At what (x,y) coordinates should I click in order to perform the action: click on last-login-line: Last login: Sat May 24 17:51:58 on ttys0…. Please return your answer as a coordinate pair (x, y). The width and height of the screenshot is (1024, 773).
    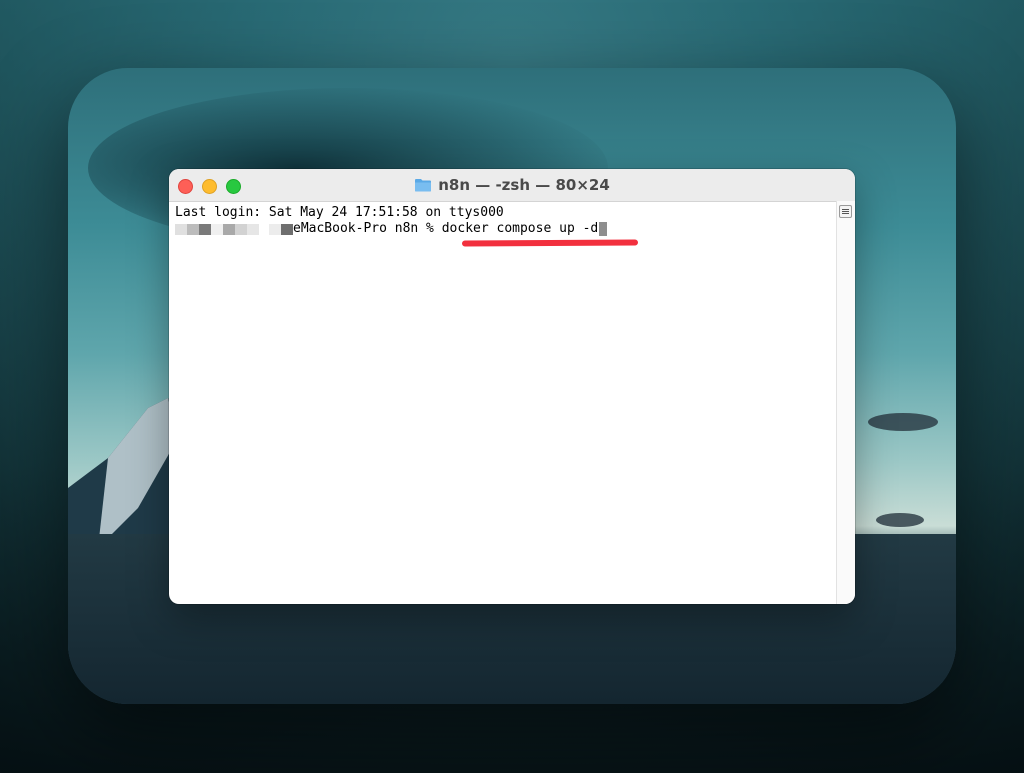
    Looking at the image, I should click on (339, 212).